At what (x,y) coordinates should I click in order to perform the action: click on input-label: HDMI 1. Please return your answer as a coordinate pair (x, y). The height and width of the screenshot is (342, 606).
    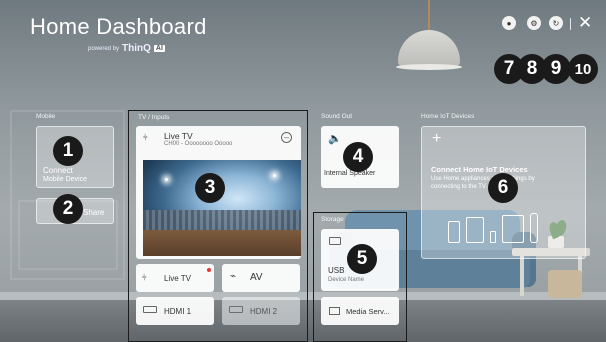
    Looking at the image, I should click on (178, 311).